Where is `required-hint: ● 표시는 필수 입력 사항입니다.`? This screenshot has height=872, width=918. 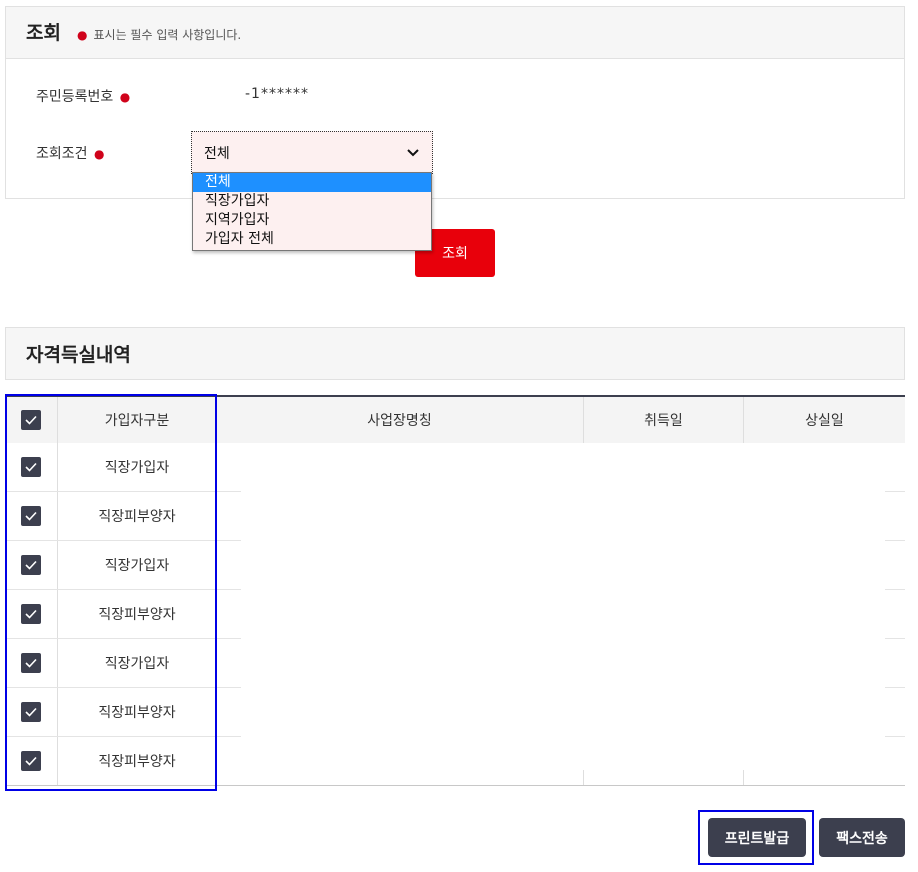 required-hint: ● 표시는 필수 입력 사항입니다. is located at coordinates (159, 34).